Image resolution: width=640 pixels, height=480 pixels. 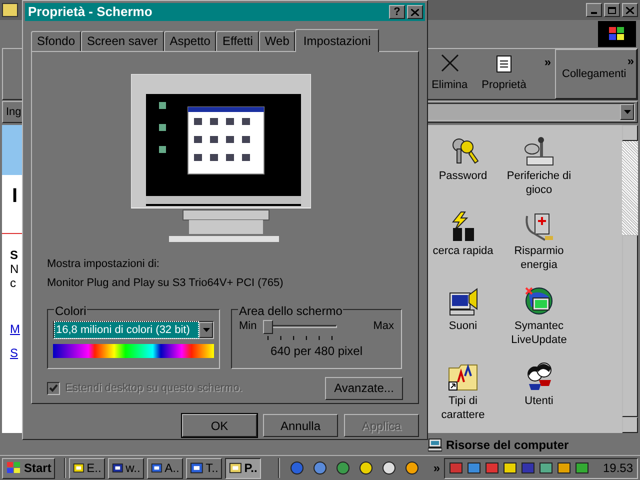 I want to click on tick-marks-drawing, so click(x=299, y=338).